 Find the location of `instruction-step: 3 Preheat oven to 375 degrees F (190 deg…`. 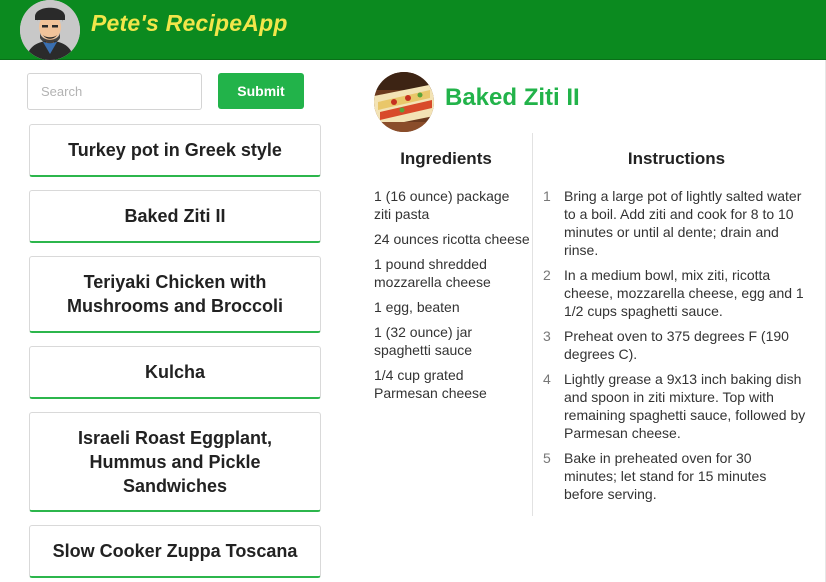

instruction-step: 3 Preheat oven to 375 degrees F (190 deg… is located at coordinates (675, 345).